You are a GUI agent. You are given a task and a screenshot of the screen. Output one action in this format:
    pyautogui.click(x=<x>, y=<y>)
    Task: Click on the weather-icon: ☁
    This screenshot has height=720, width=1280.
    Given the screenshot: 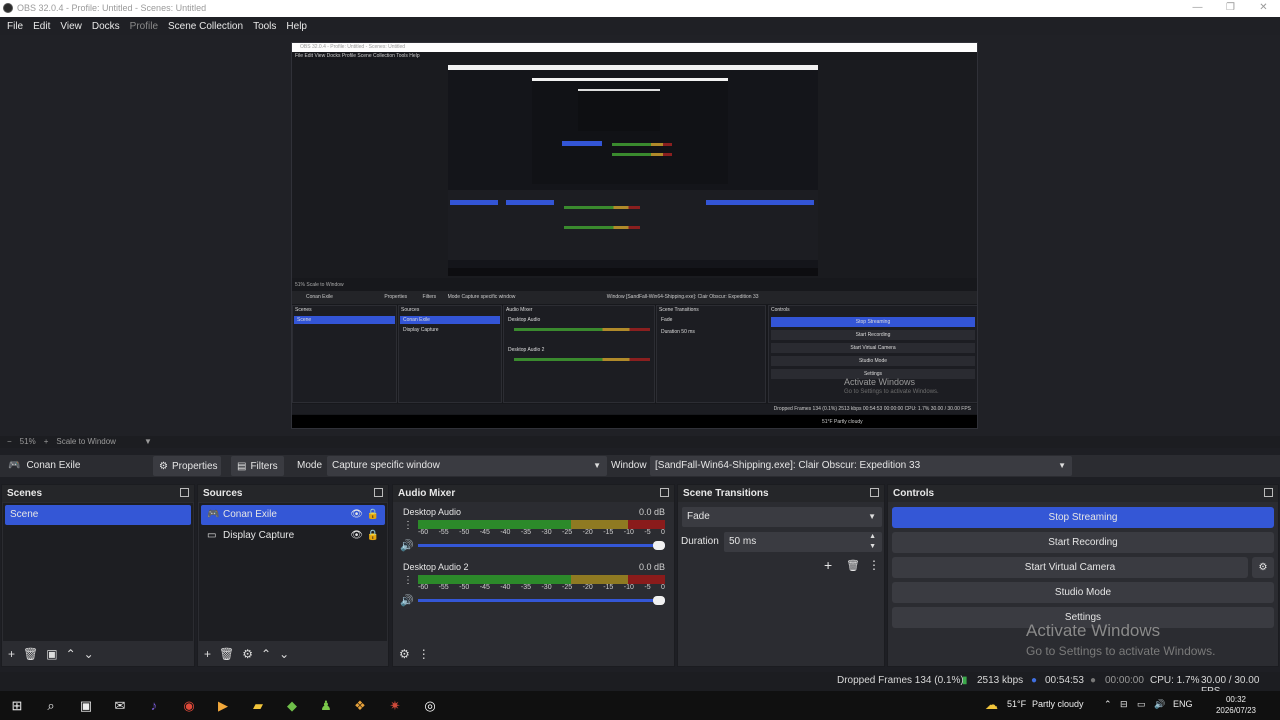 What is the action you would take?
    pyautogui.click(x=991, y=704)
    